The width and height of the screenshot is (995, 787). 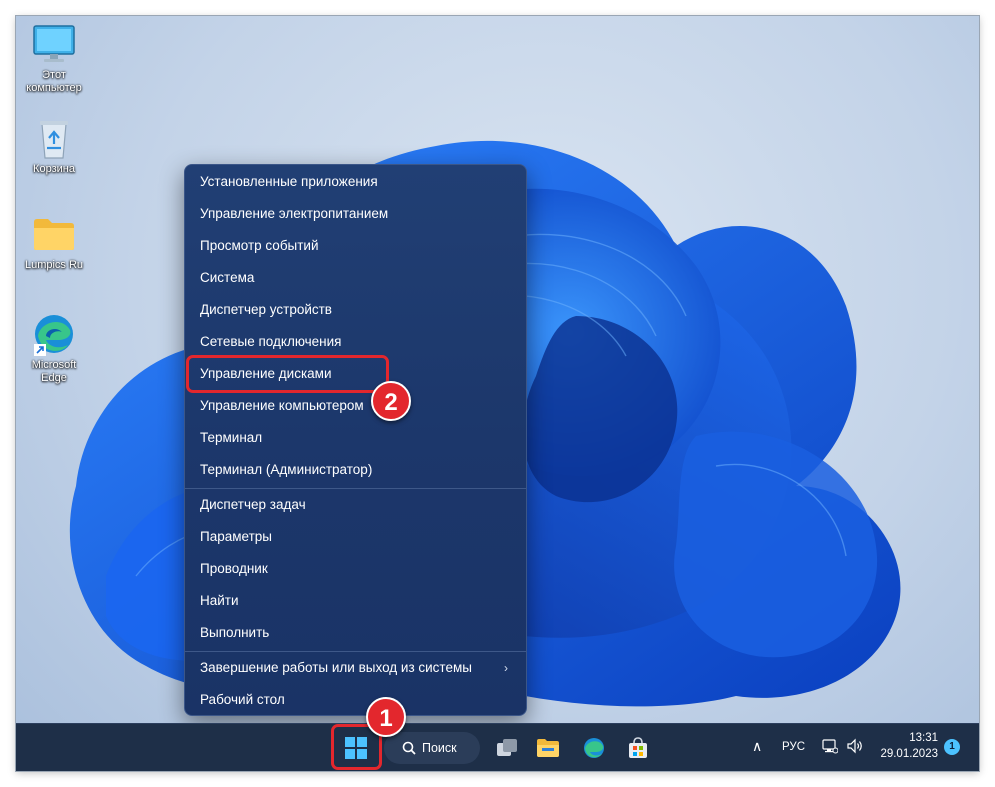 What do you see at coordinates (54, 169) in the screenshot?
I see `desktop-icon-label: Корзина` at bounding box center [54, 169].